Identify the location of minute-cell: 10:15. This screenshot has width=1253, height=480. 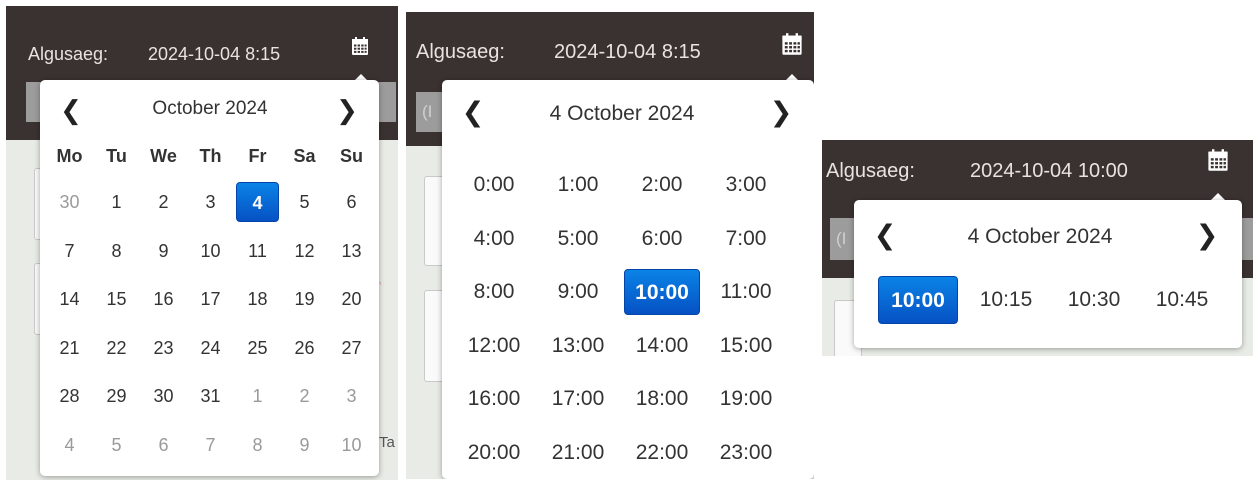
(1006, 300).